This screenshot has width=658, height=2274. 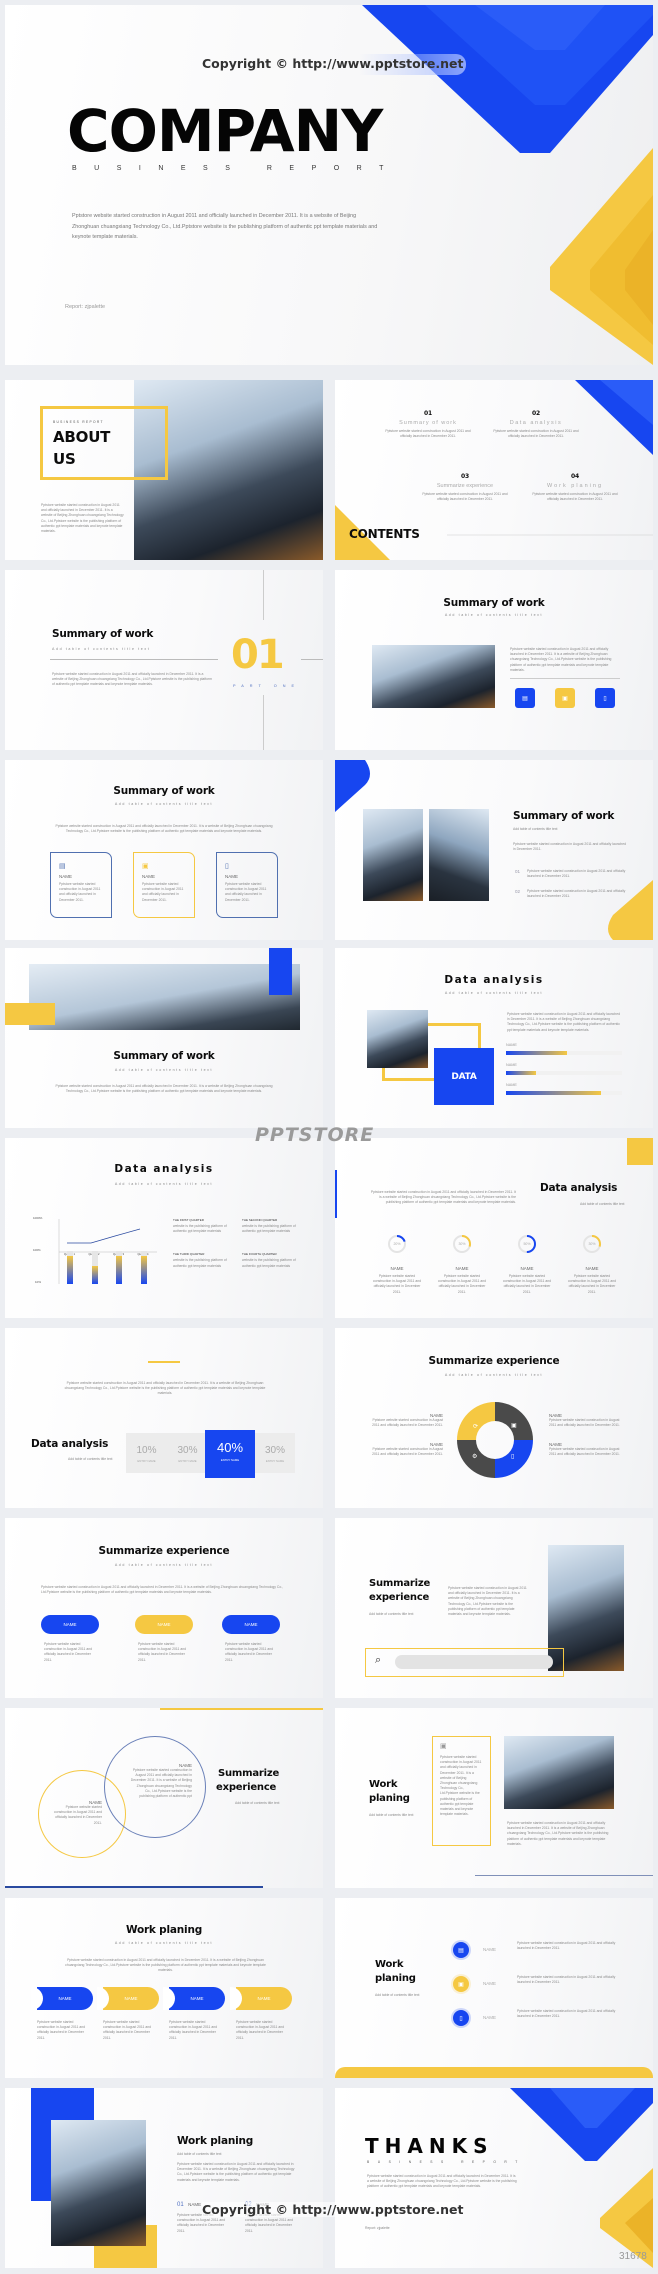 I want to click on ring-percent: 30%, so click(x=592, y=1244).